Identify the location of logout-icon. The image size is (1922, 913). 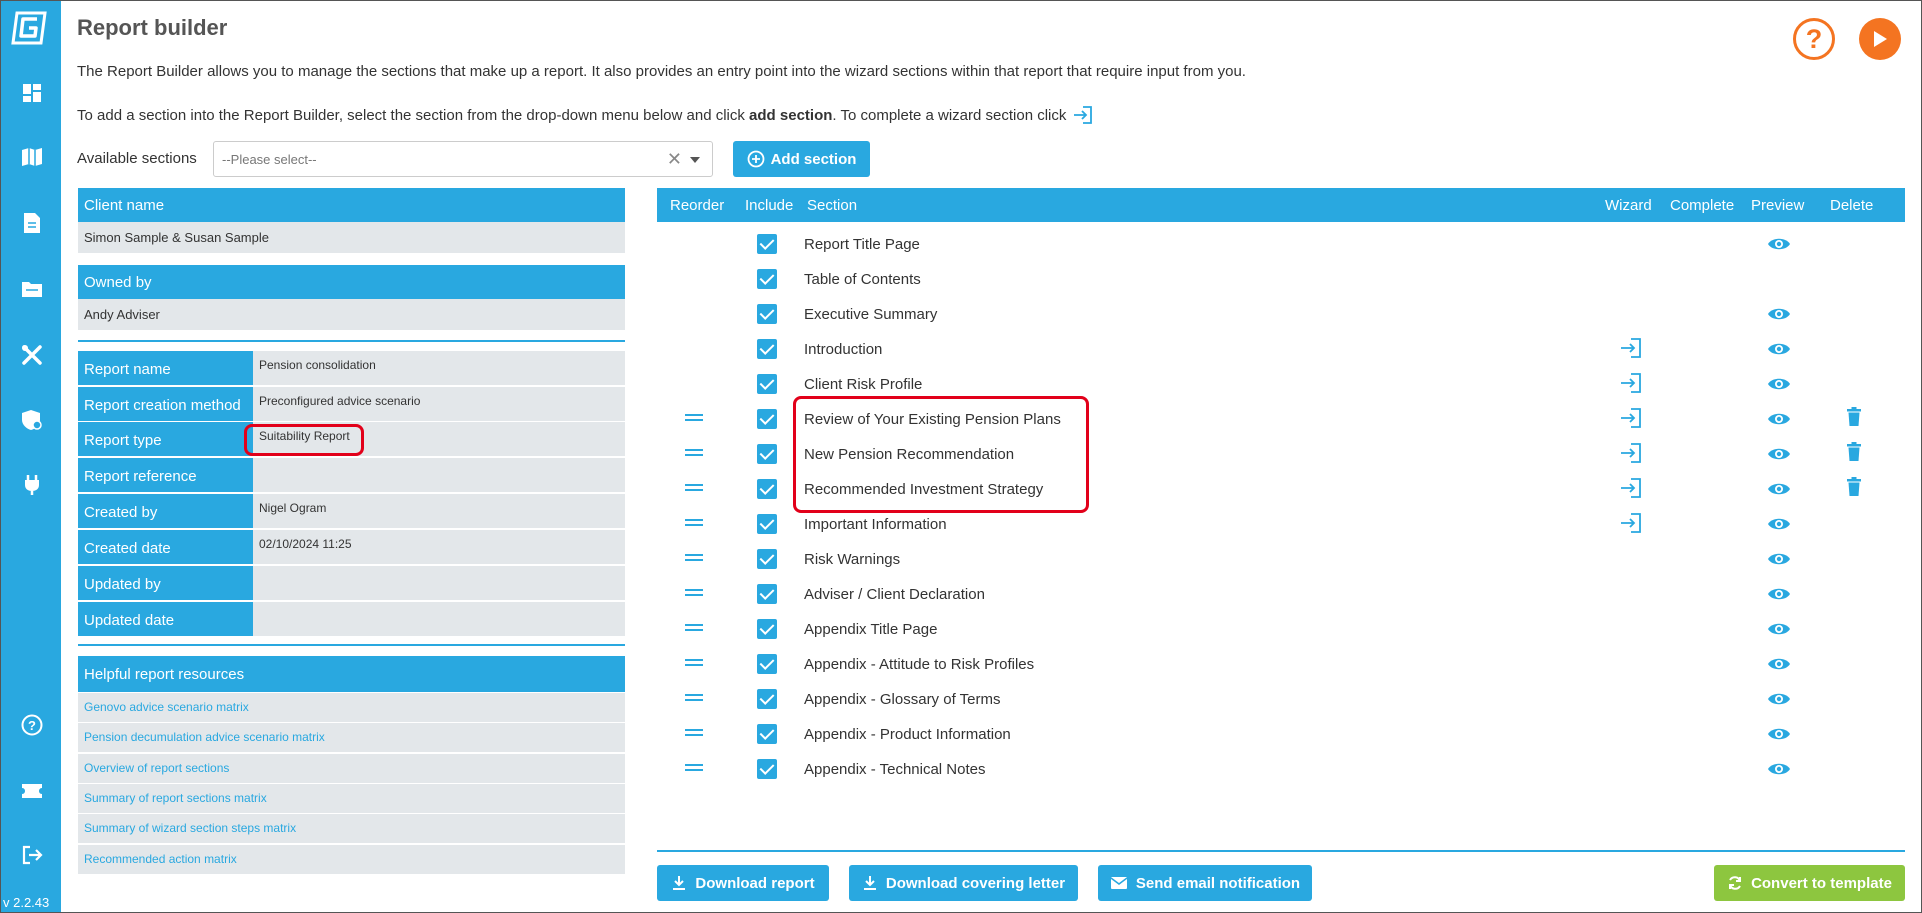
(32, 855).